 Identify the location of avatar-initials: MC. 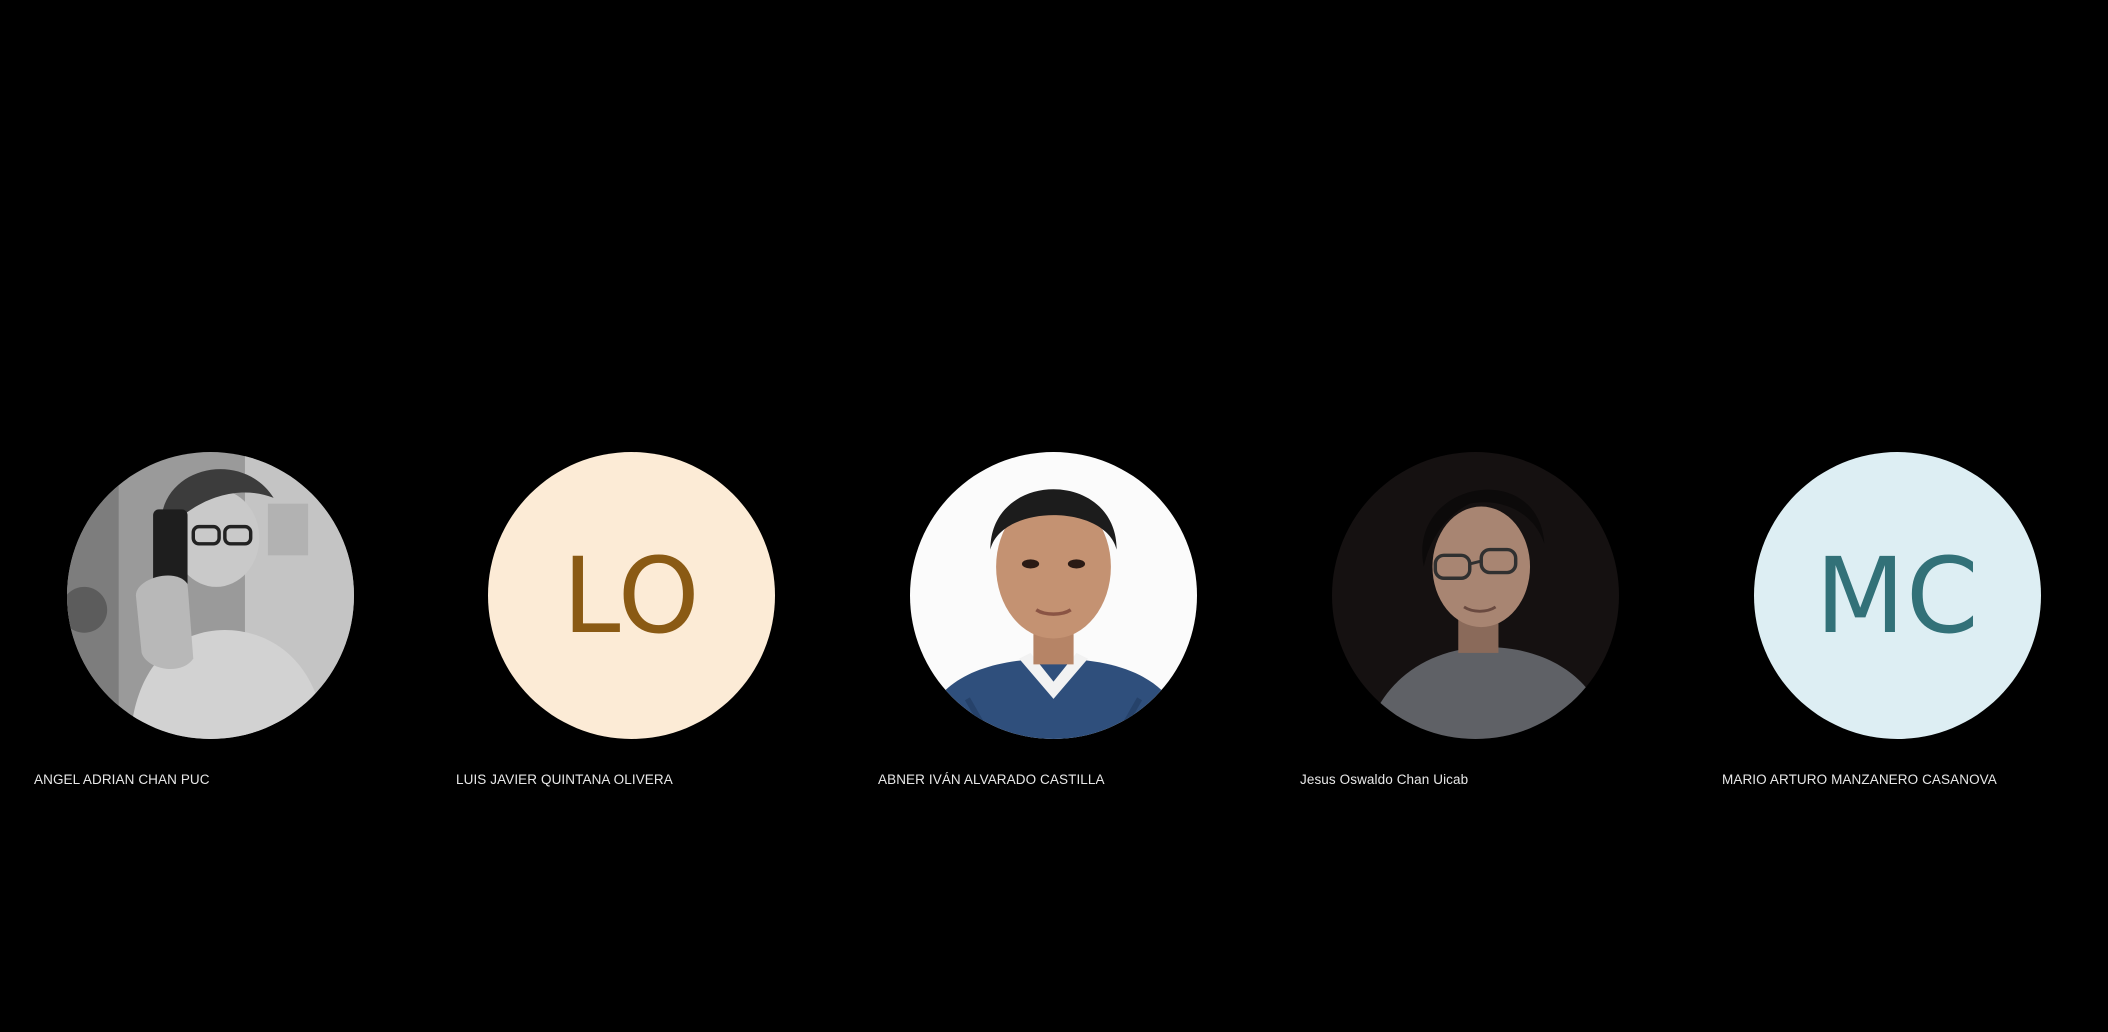
(1897, 595).